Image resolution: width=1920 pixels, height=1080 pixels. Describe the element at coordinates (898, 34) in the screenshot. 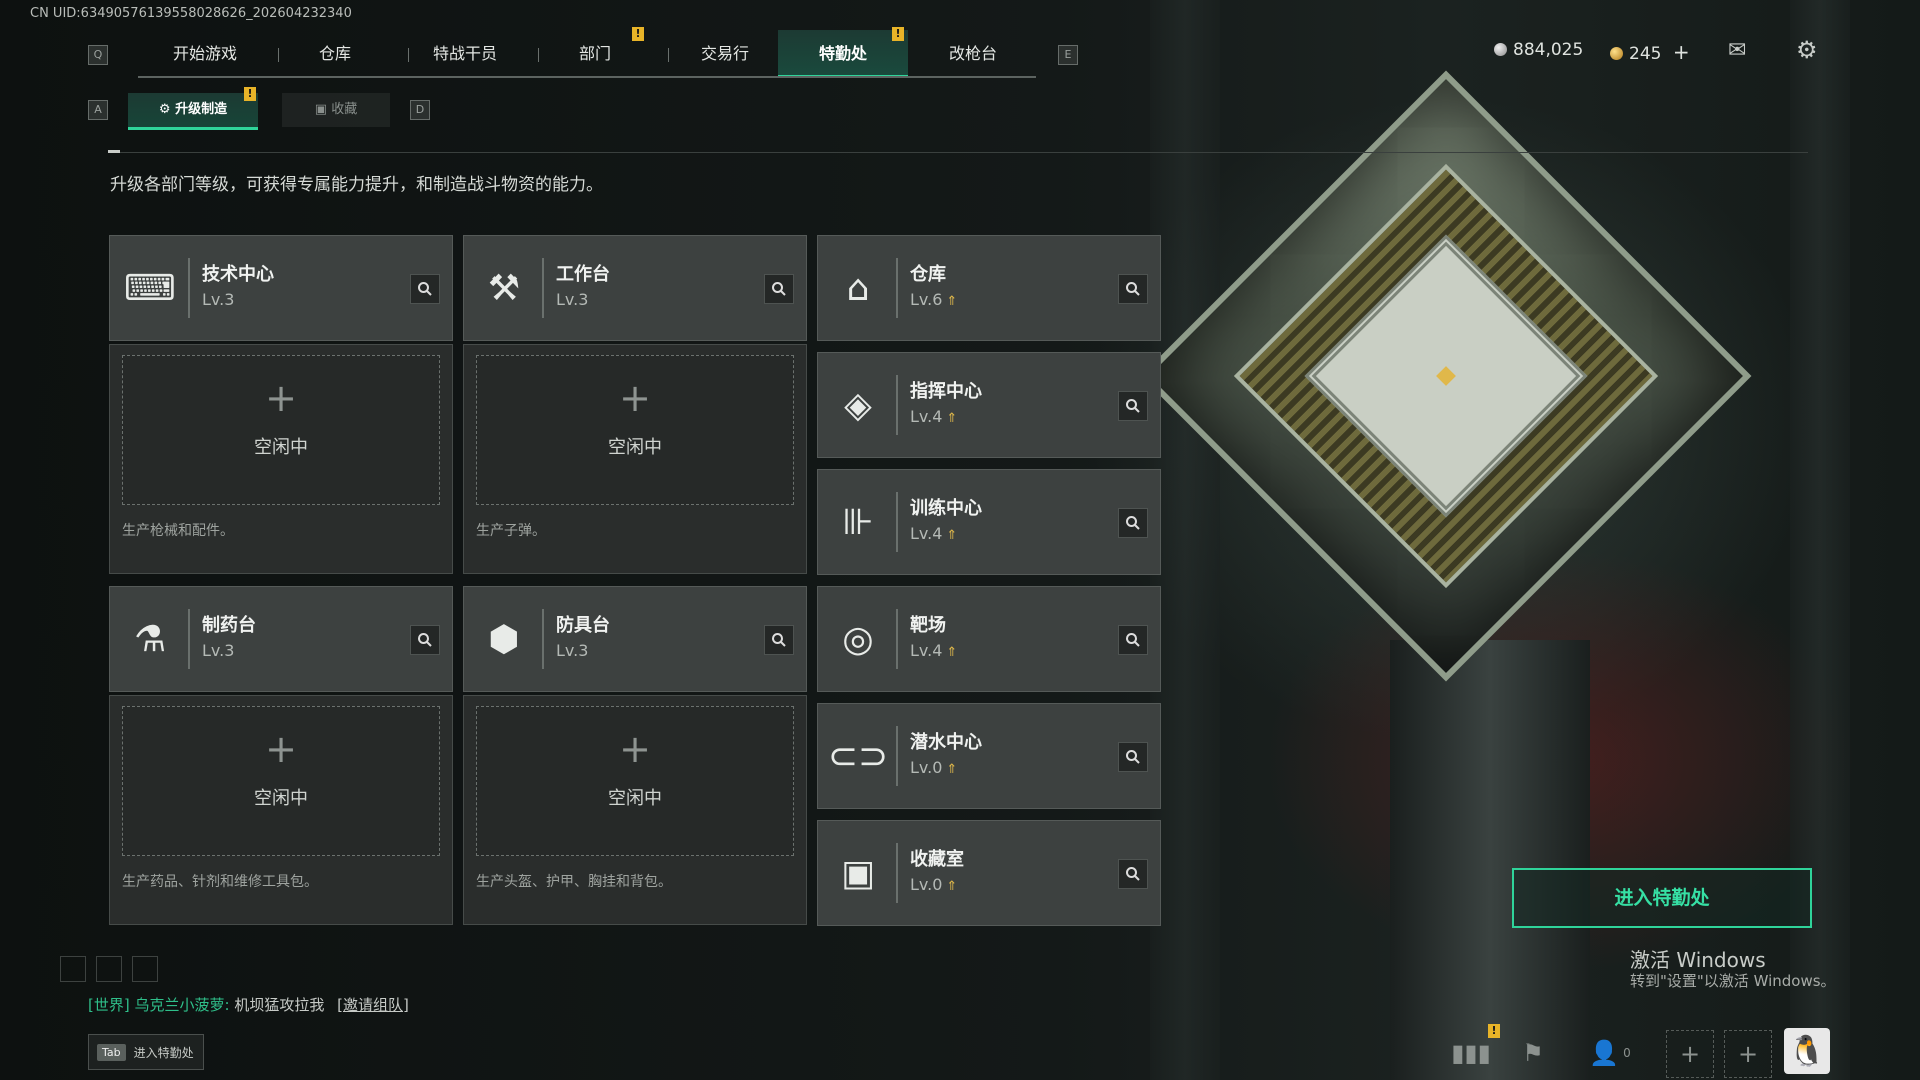

I see `special-ops-badge: !` at that location.